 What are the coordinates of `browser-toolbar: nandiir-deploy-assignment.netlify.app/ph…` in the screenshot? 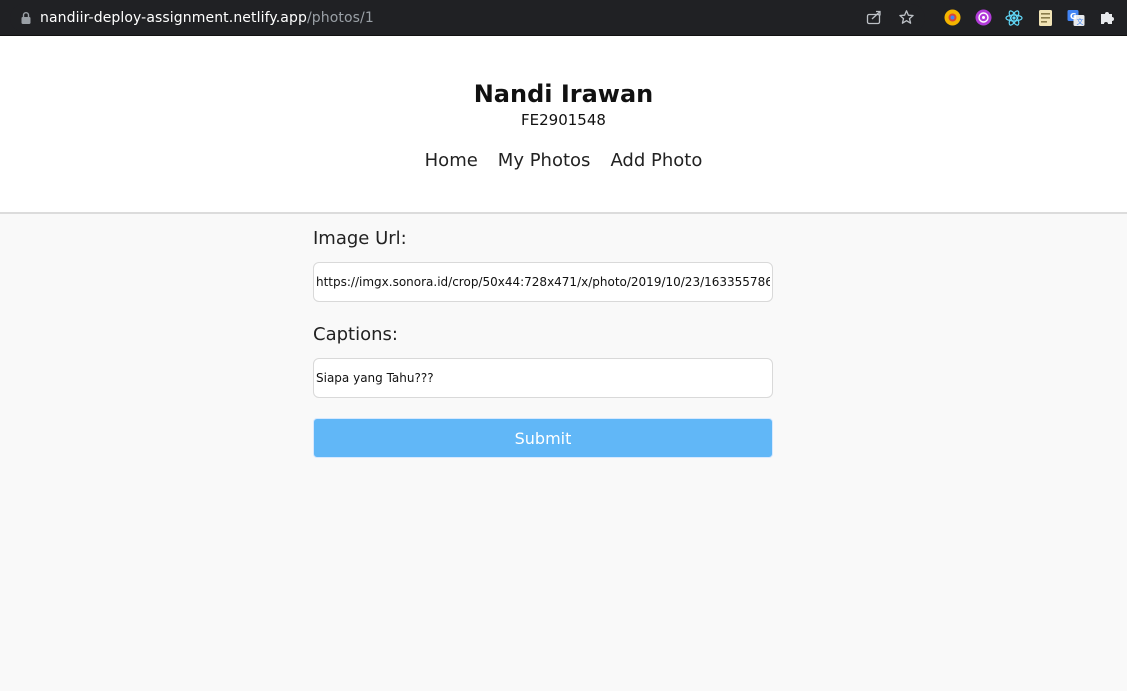 It's located at (563, 18).